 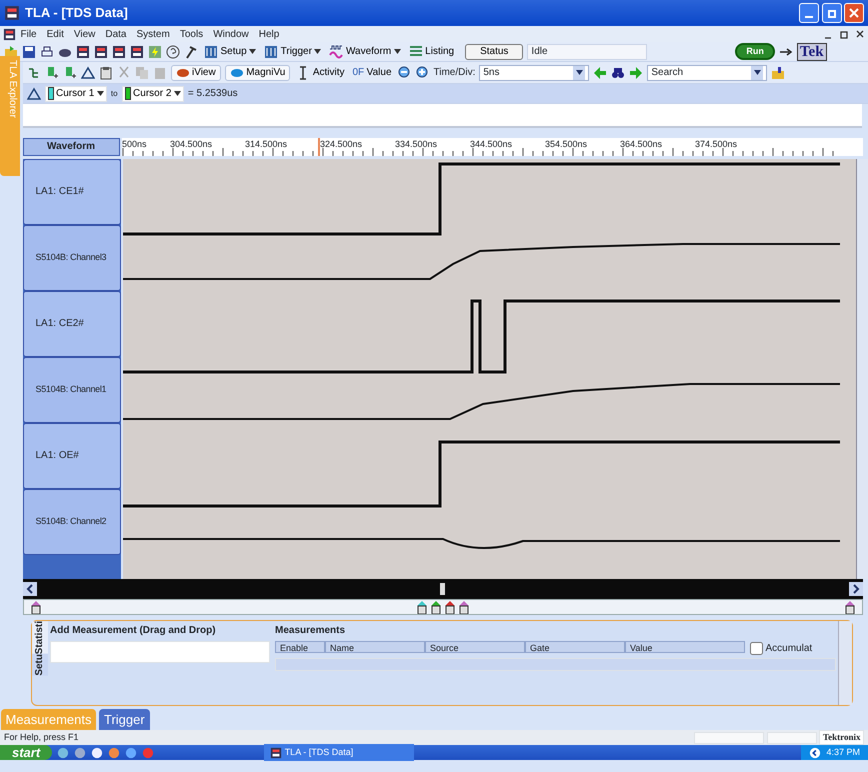 What do you see at coordinates (75, 94) in the screenshot?
I see `cursor-dropdown: Cursor 1` at bounding box center [75, 94].